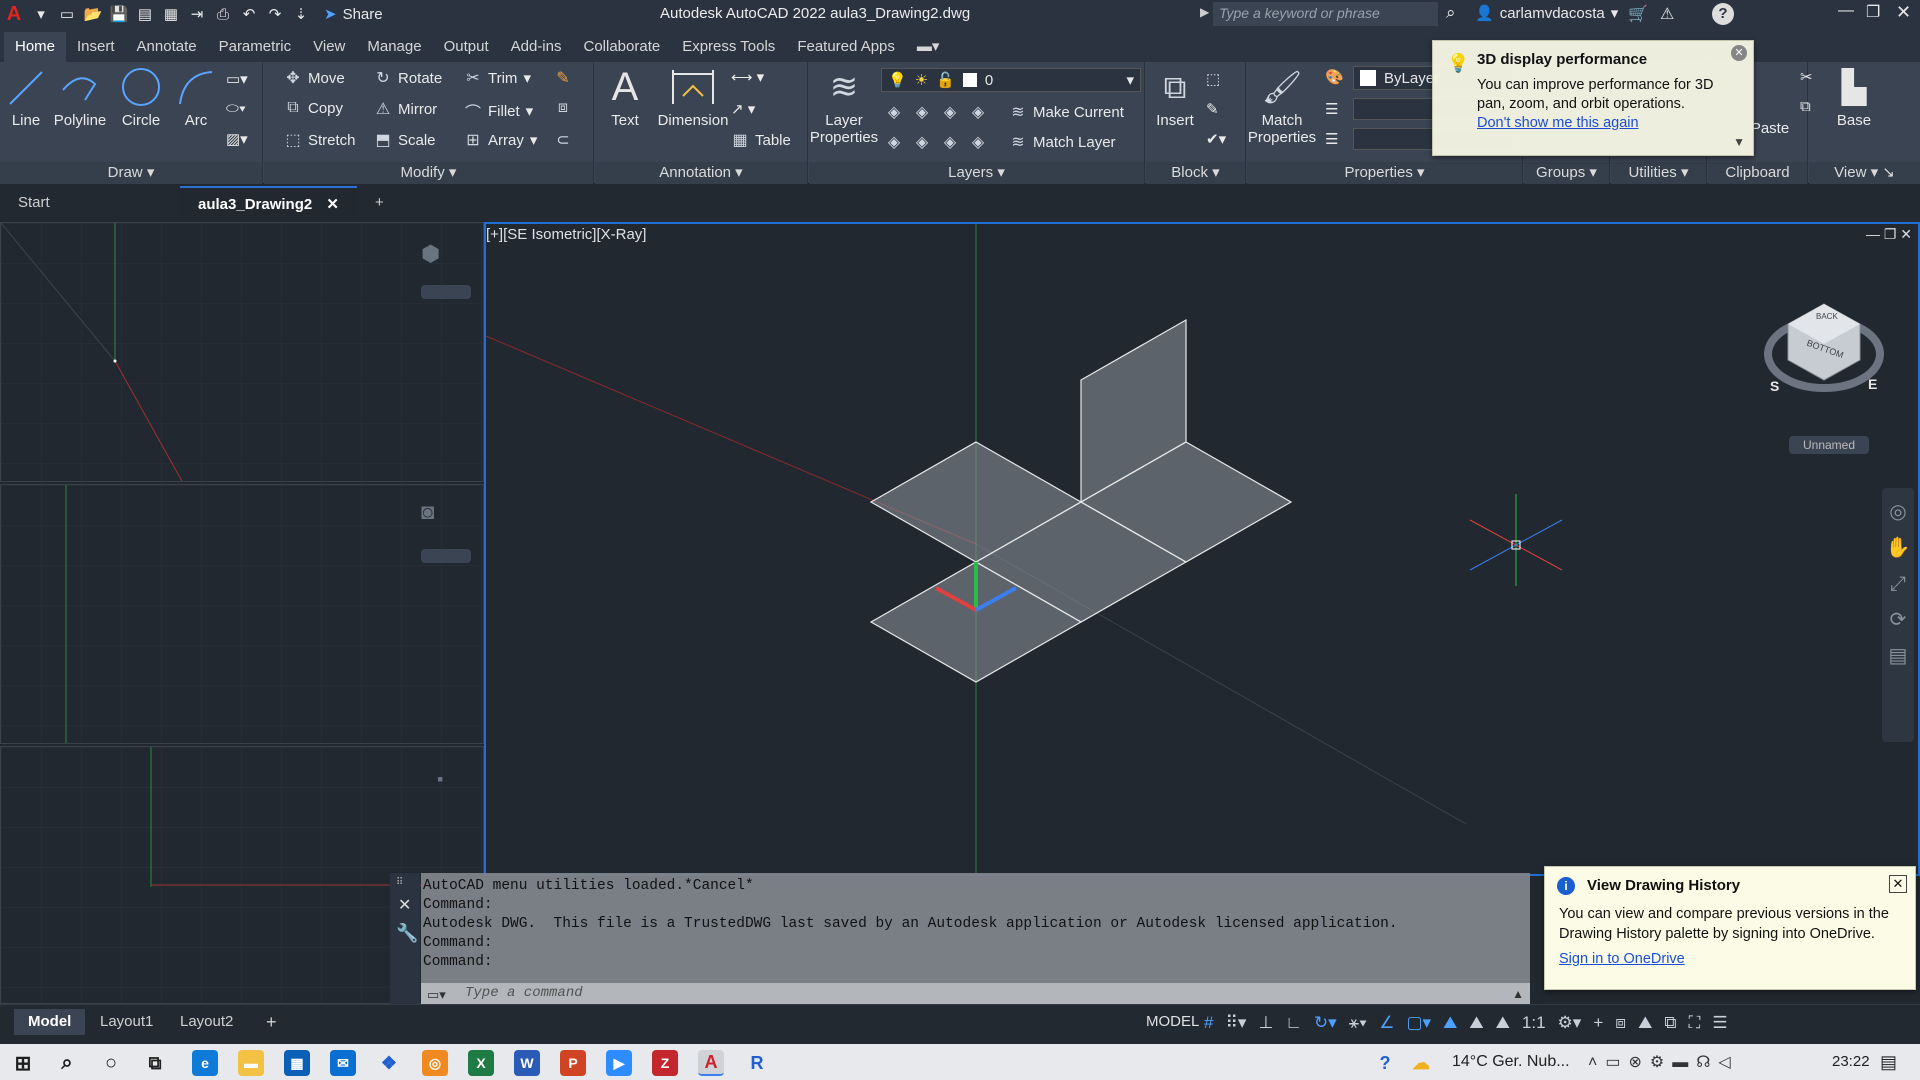 This screenshot has width=1920, height=1080. I want to click on erase-icon: ✎, so click(563, 78).